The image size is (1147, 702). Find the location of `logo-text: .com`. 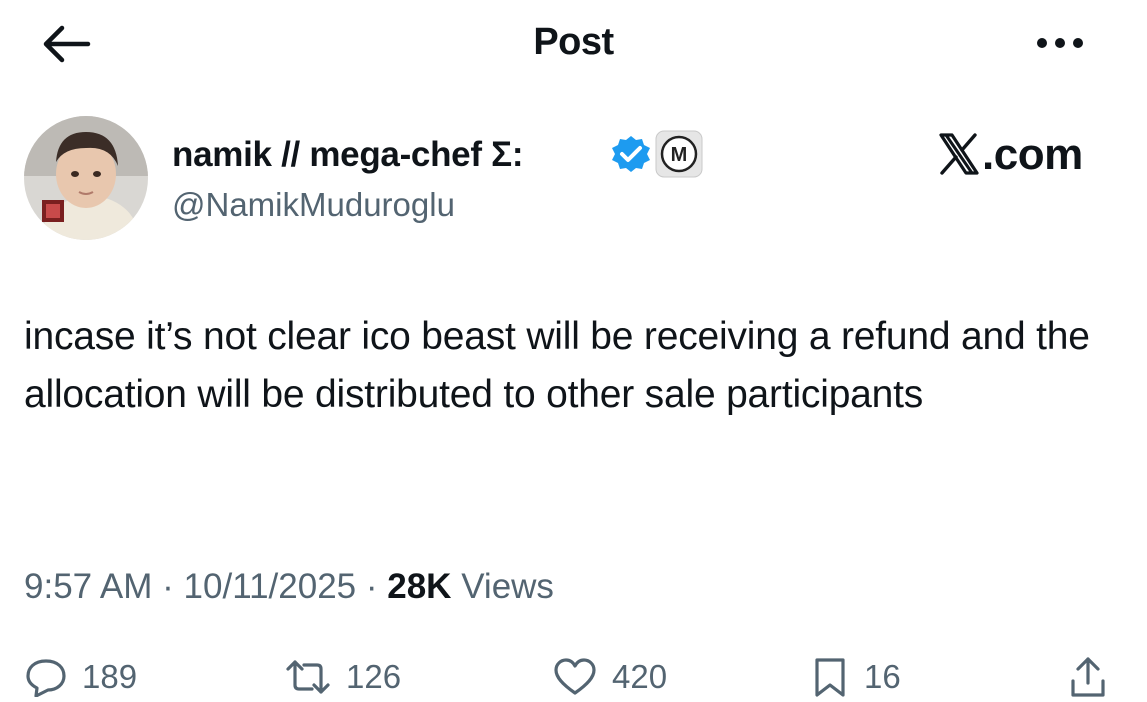

logo-text: .com is located at coordinates (1032, 154).